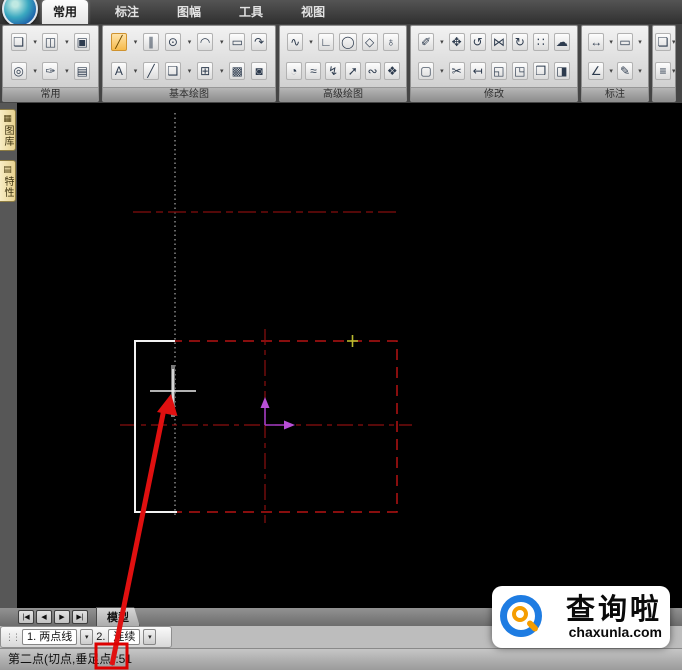 This screenshot has height=670, width=682. Describe the element at coordinates (8, 181) in the screenshot. I see `sidebar-tab-特性: ▤ 特性` at that location.